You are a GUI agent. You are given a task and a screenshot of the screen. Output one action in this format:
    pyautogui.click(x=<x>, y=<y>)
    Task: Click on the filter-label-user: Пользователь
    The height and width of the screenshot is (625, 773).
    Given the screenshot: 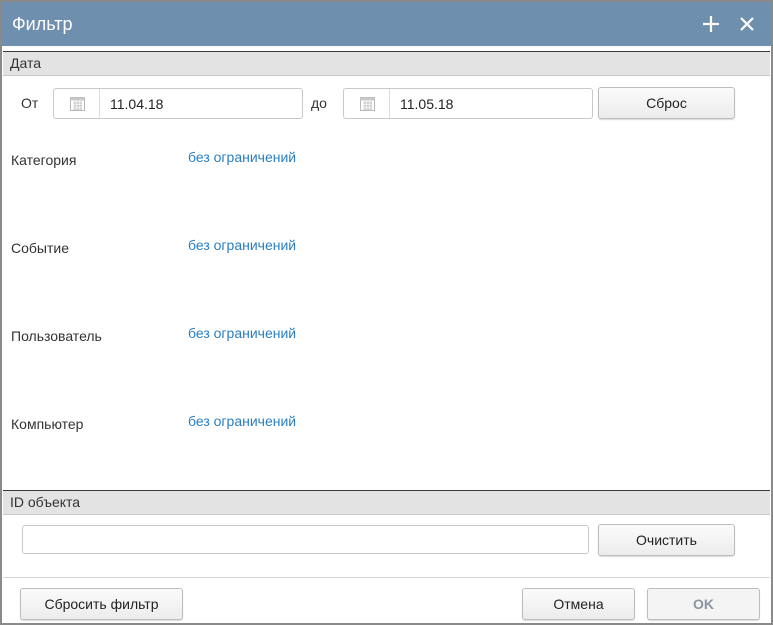 What is the action you would take?
    pyautogui.click(x=56, y=336)
    